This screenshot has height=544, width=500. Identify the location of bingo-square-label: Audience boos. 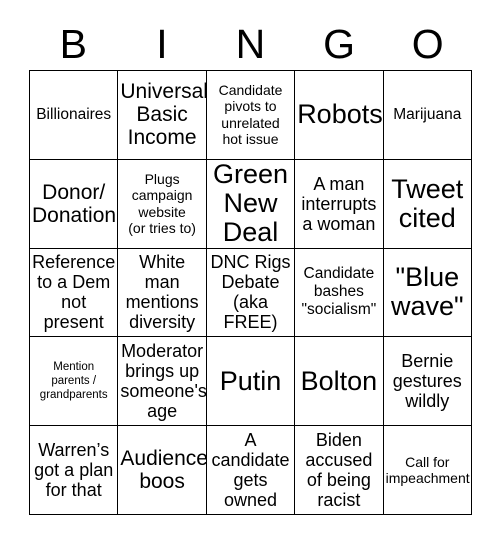
(163, 470).